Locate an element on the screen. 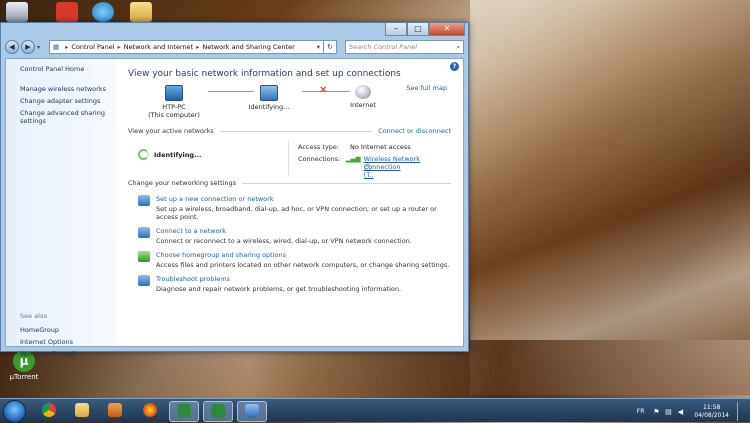 This screenshot has height=423, width=750. clock-date: 04/08/2014 is located at coordinates (711, 415).